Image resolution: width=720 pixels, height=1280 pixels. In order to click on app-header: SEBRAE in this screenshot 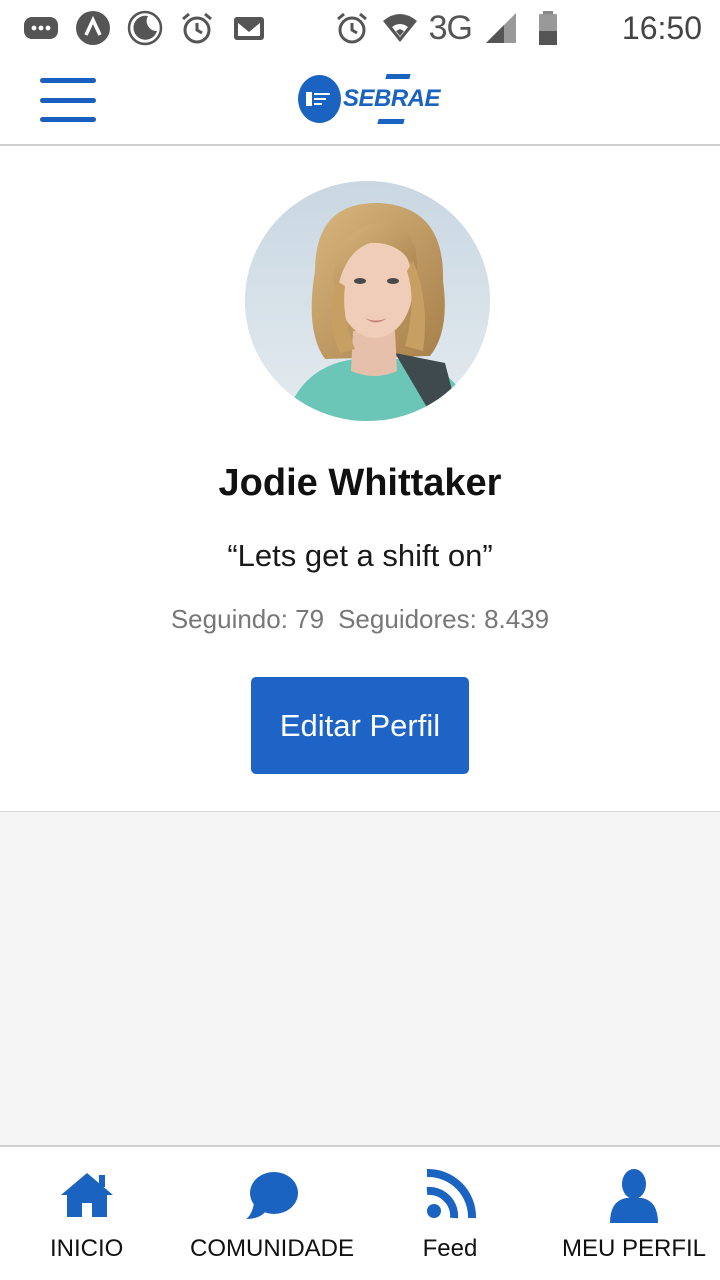, I will do `click(360, 101)`.